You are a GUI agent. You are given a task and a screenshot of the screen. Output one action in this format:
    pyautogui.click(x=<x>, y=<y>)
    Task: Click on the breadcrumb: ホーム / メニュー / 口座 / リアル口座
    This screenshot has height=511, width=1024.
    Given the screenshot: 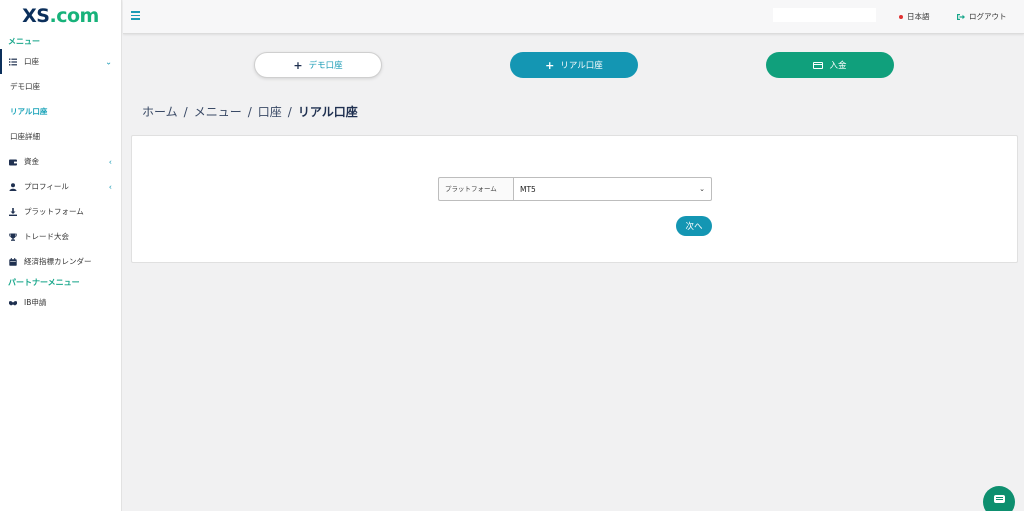 What is the action you would take?
    pyautogui.click(x=250, y=111)
    